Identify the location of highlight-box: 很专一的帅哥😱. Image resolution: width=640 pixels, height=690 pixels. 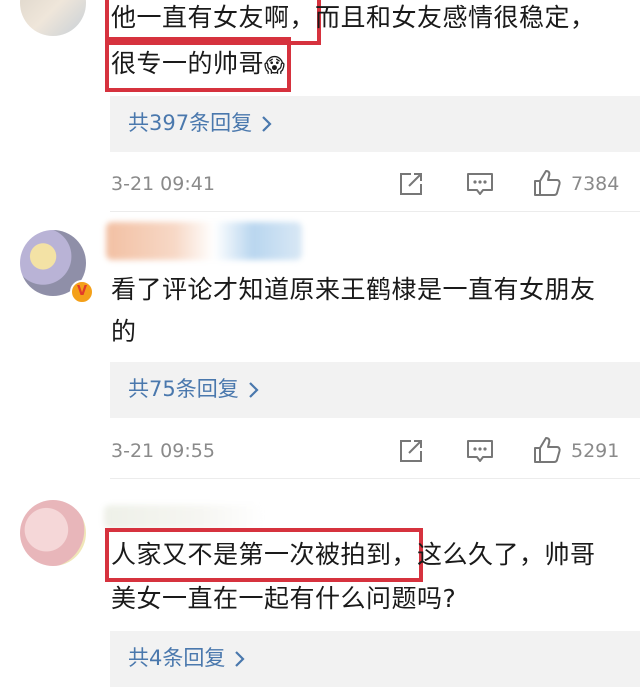
(198, 64).